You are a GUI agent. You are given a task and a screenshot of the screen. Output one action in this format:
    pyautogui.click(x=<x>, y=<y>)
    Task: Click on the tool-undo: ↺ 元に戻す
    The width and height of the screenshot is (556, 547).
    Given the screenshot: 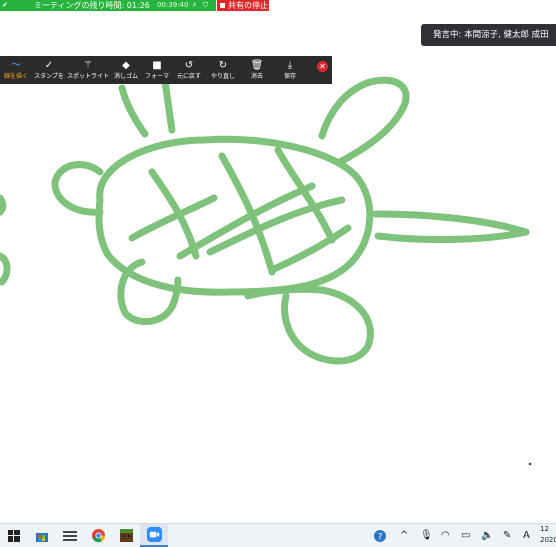 What is the action you would take?
    pyautogui.click(x=189, y=70)
    